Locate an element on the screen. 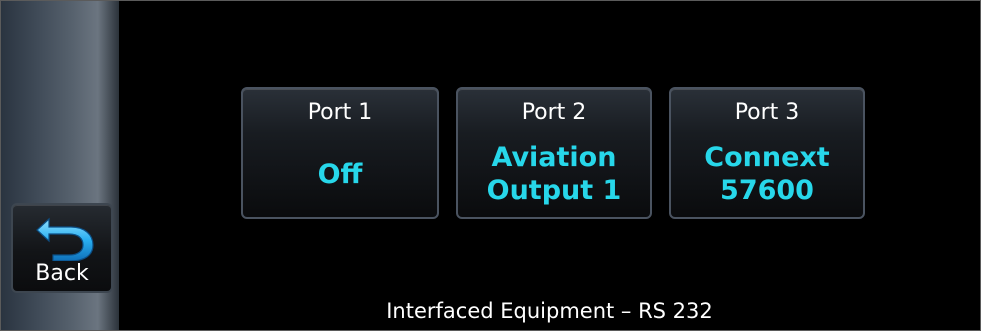 This screenshot has height=331, width=981. port-2-value-line-1: Aviation is located at coordinates (554, 157).